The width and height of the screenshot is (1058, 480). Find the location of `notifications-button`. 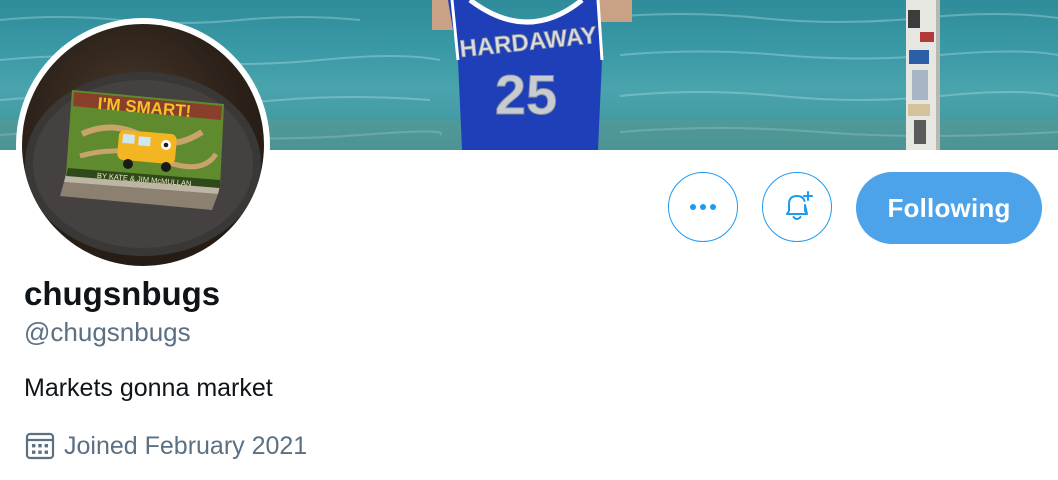

notifications-button is located at coordinates (797, 207).